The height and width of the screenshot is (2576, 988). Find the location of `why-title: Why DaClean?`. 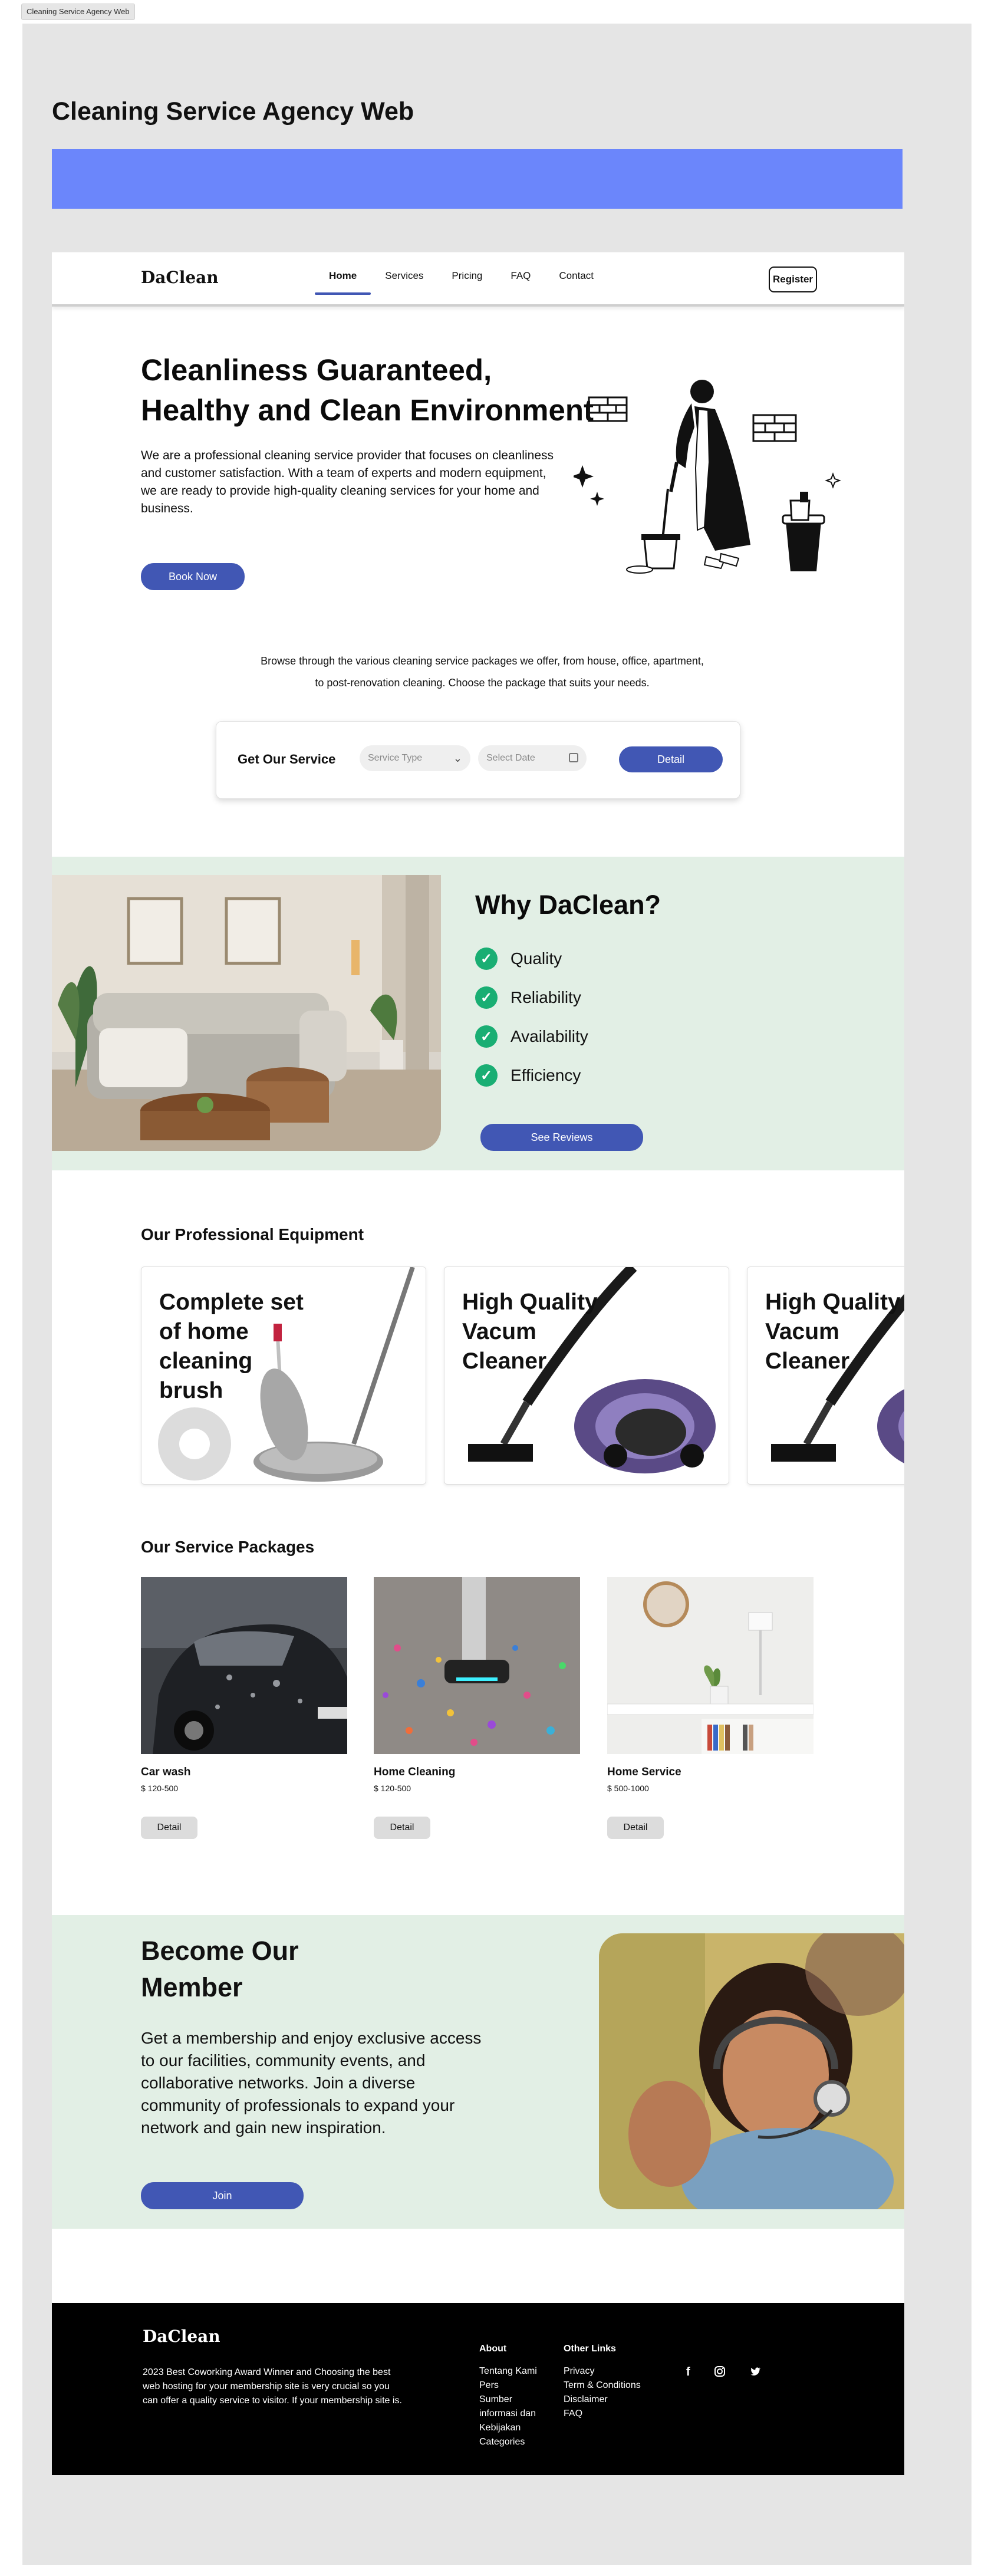

why-title: Why DaClean? is located at coordinates (568, 905).